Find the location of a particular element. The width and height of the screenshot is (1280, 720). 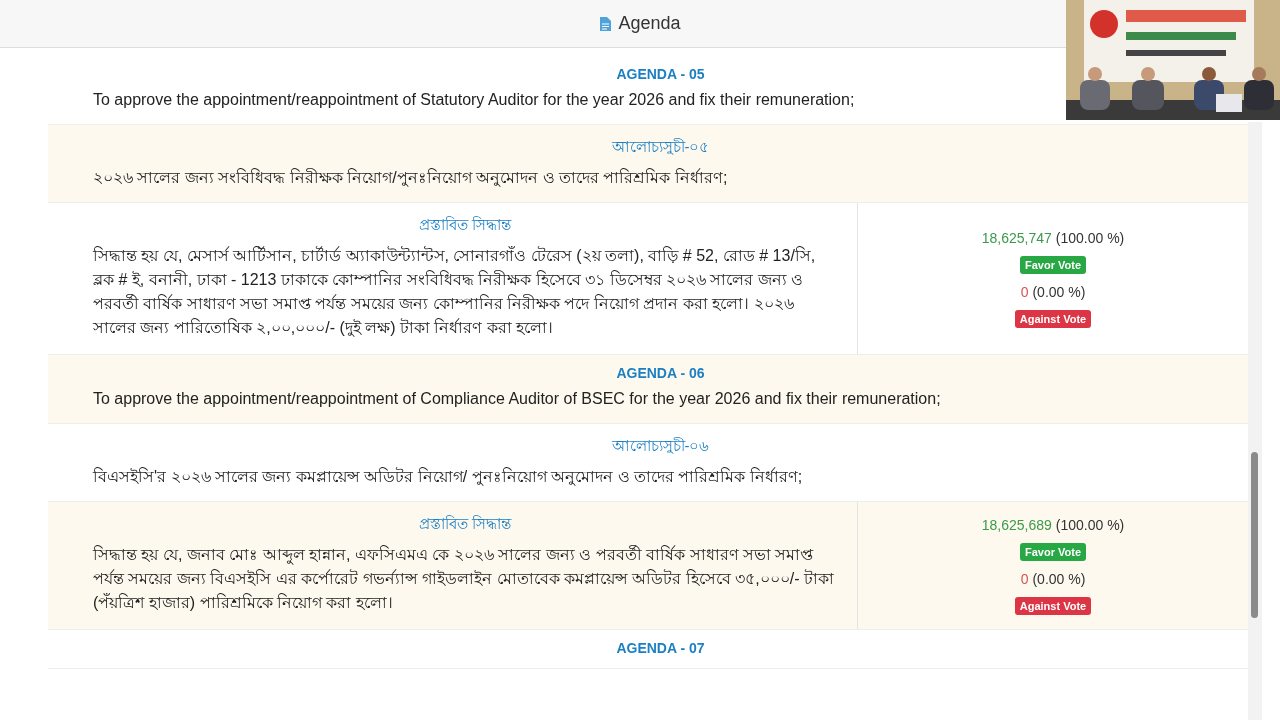

agenda-text: বিএসইসি'র ২০২৬ সালের জন্য কমপ্লায়েন্স অডিটর নিয়োগ/ পুনঃনিয়োগ অনুমোদন ও তাদের পারিশ্রমিক নির্ধারণ; is located at coordinates (448, 477).